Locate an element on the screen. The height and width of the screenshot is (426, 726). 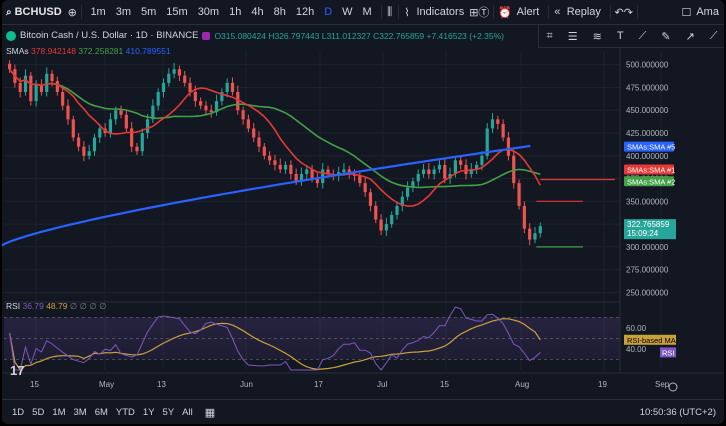
timeframe-30m: 30m is located at coordinates (208, 12).